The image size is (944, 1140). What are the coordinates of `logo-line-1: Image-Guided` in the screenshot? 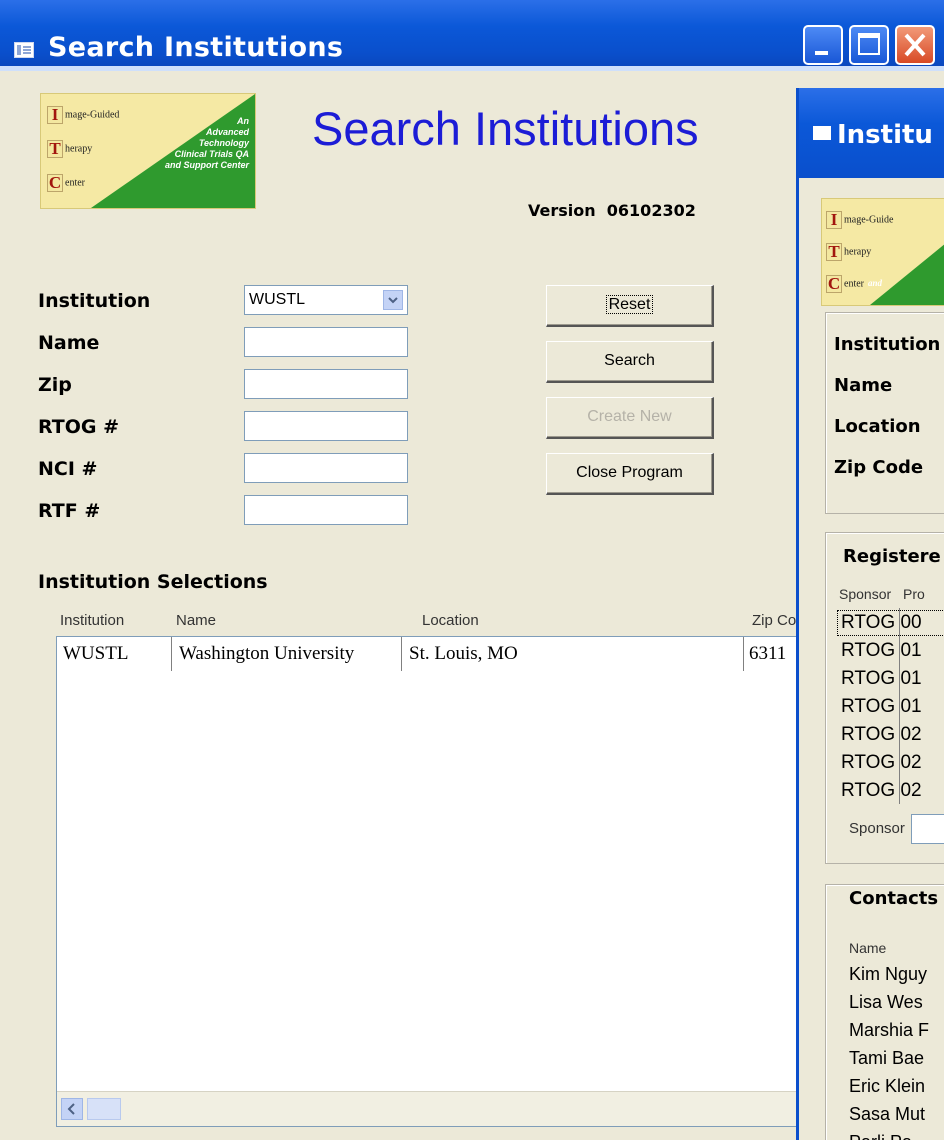 It's located at (83, 115).